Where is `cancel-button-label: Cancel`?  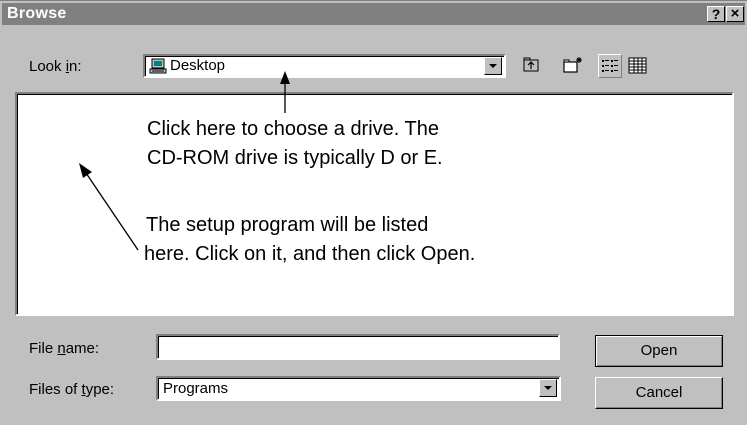 cancel-button-label: Cancel is located at coordinates (659, 392).